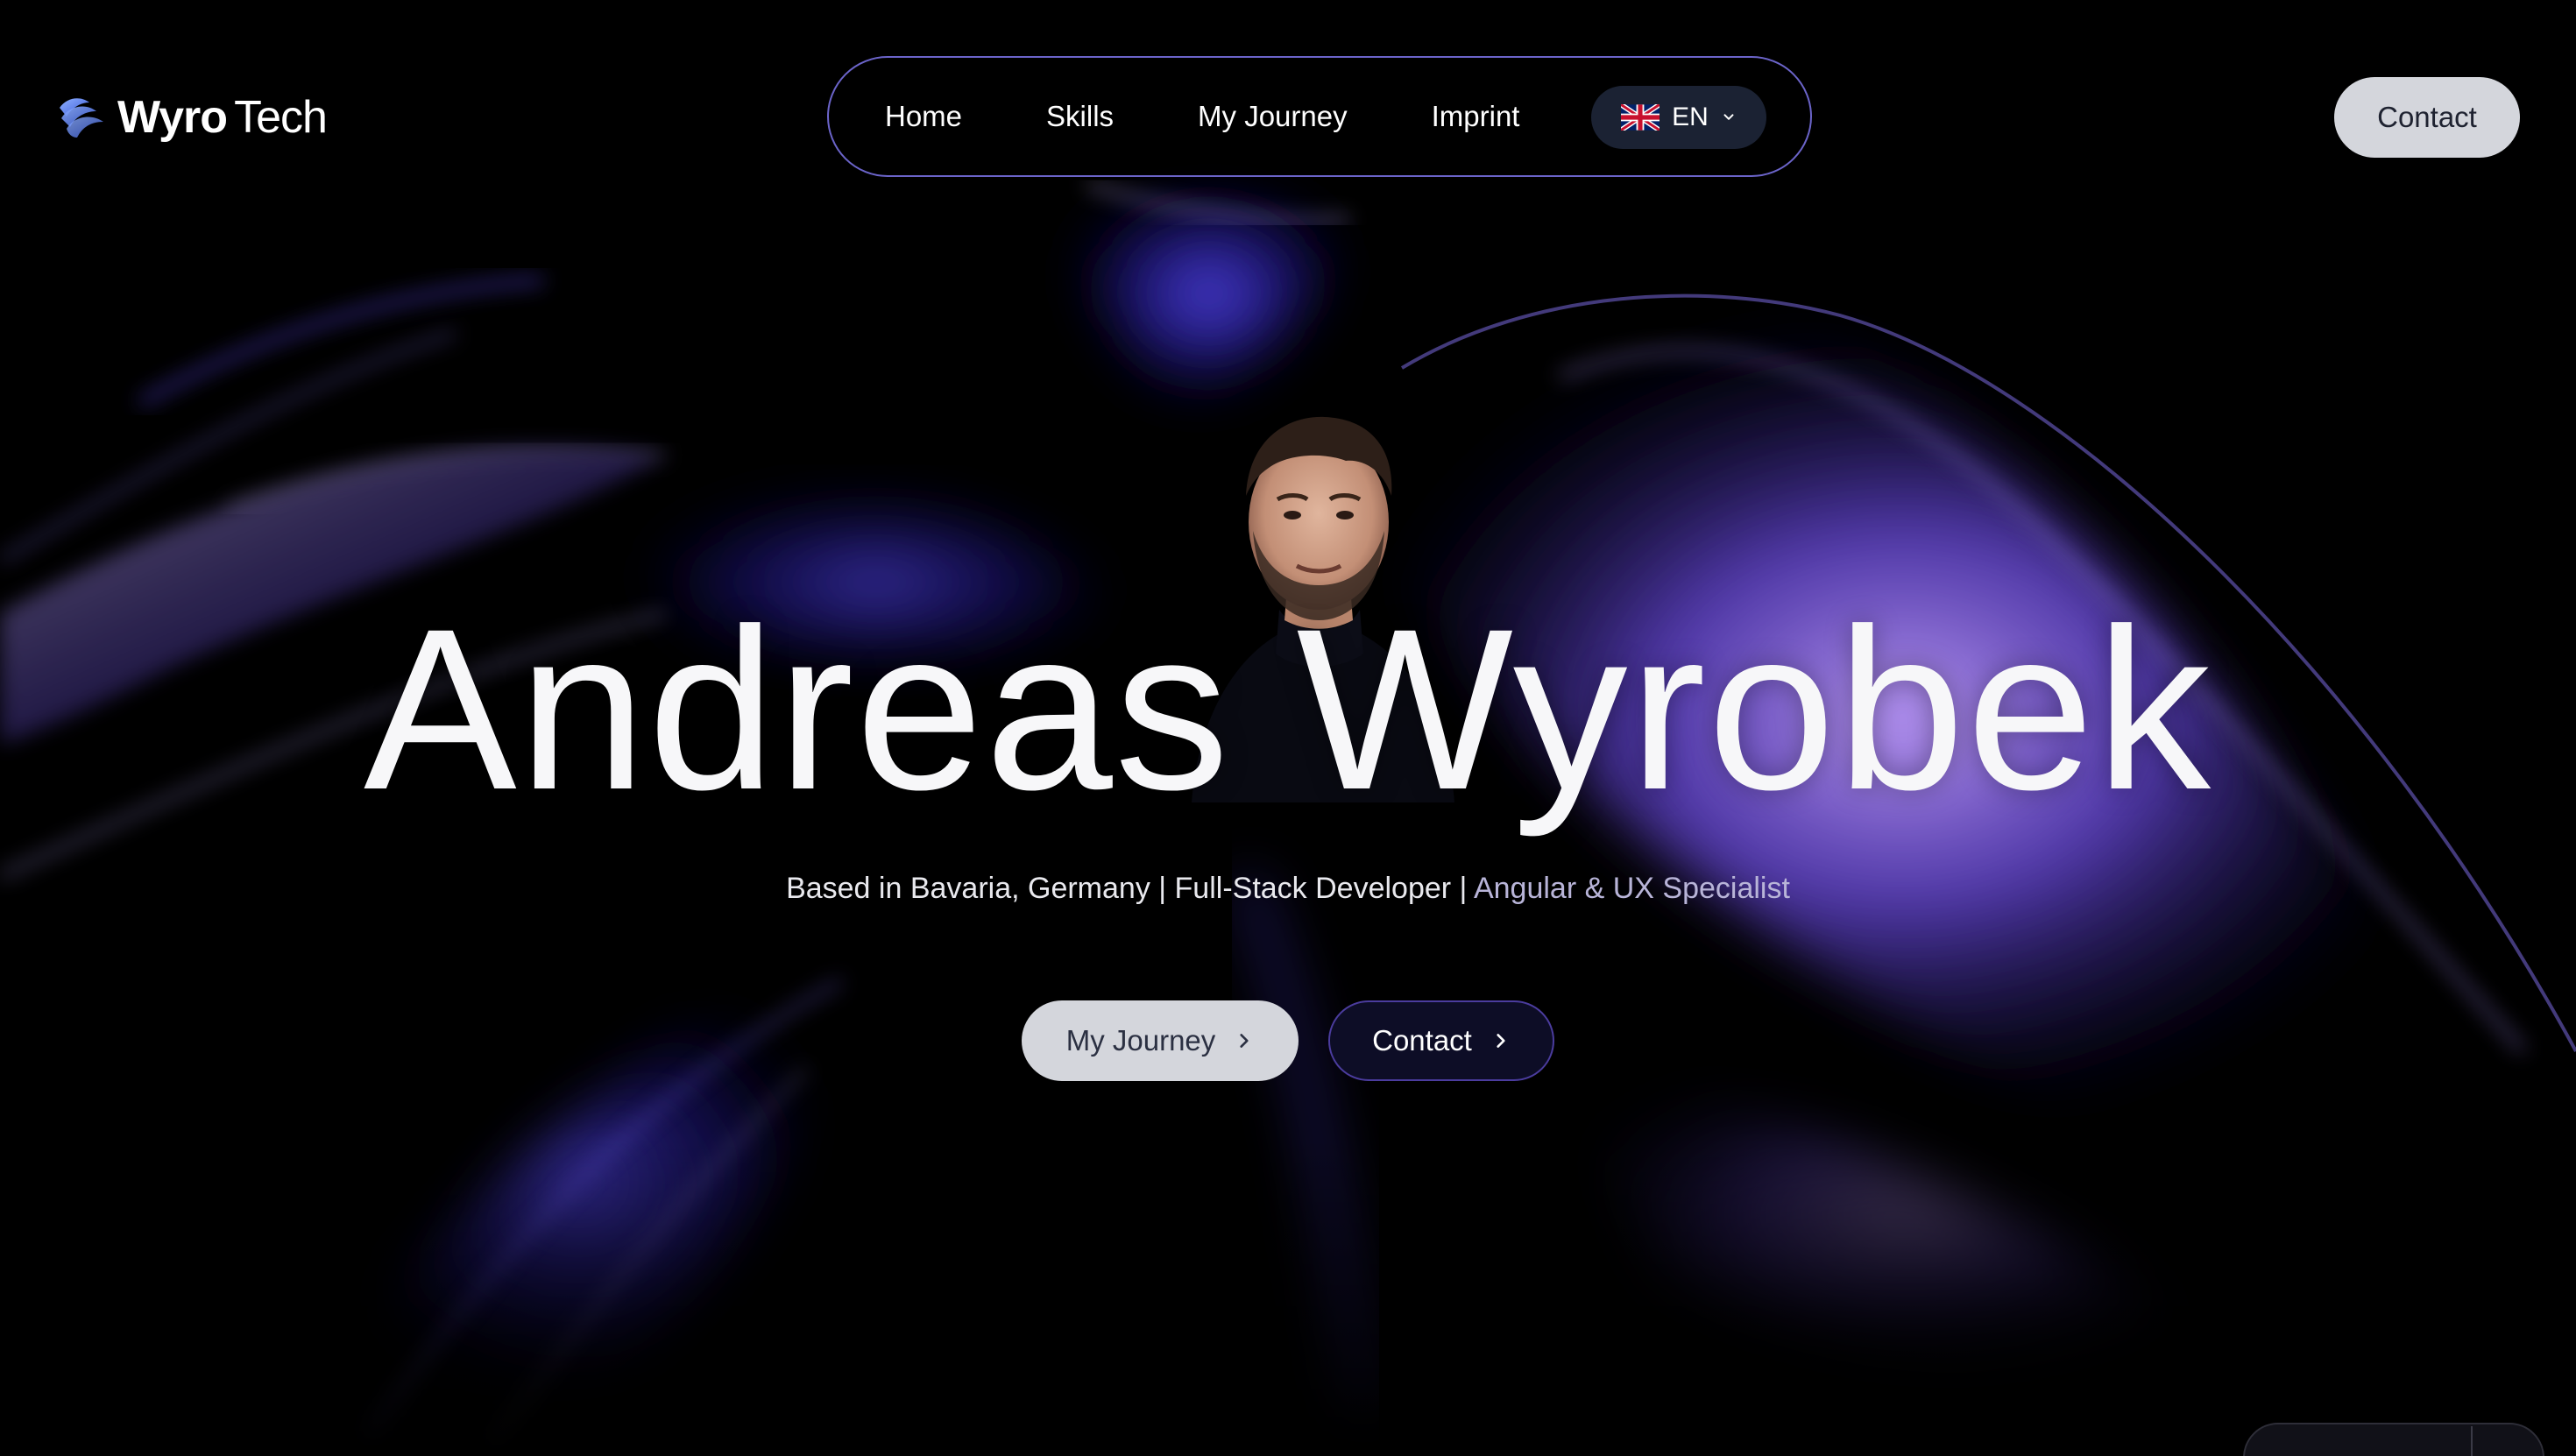  What do you see at coordinates (2393, 1439) in the screenshot?
I see `floating-toolbar` at bounding box center [2393, 1439].